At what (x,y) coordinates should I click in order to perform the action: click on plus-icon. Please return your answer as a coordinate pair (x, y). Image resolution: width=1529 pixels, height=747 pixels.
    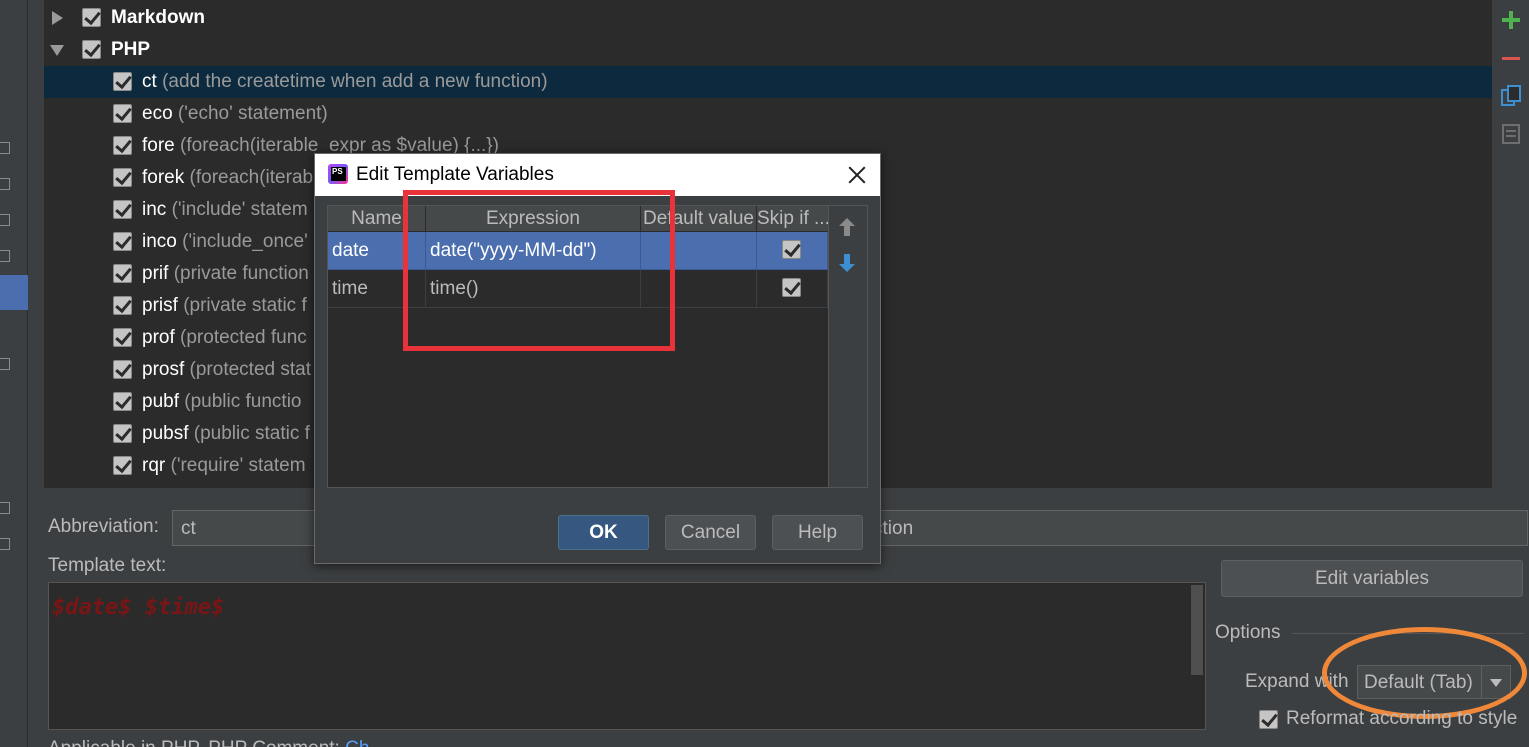
    Looking at the image, I should click on (1511, 20).